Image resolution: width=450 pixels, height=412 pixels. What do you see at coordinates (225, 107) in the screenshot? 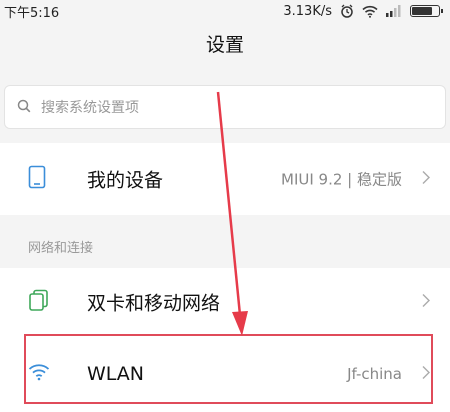
I see `search-input: 搜索系统设置项` at bounding box center [225, 107].